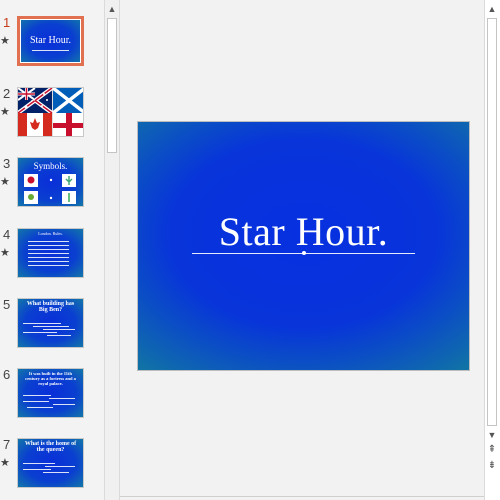  I want to click on flags-image, so click(50, 112).